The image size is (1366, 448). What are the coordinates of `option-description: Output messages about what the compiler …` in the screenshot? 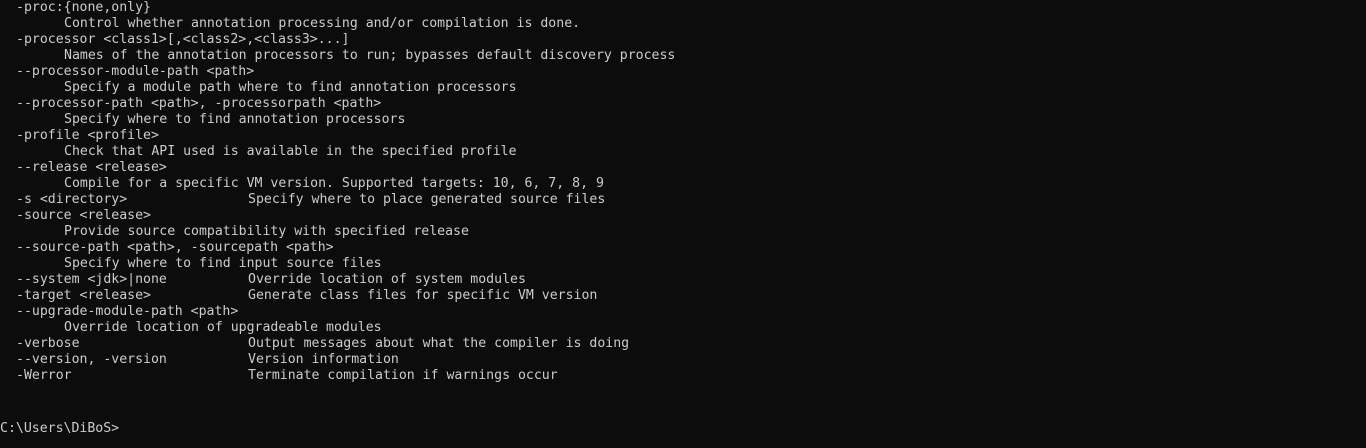 It's located at (439, 343).